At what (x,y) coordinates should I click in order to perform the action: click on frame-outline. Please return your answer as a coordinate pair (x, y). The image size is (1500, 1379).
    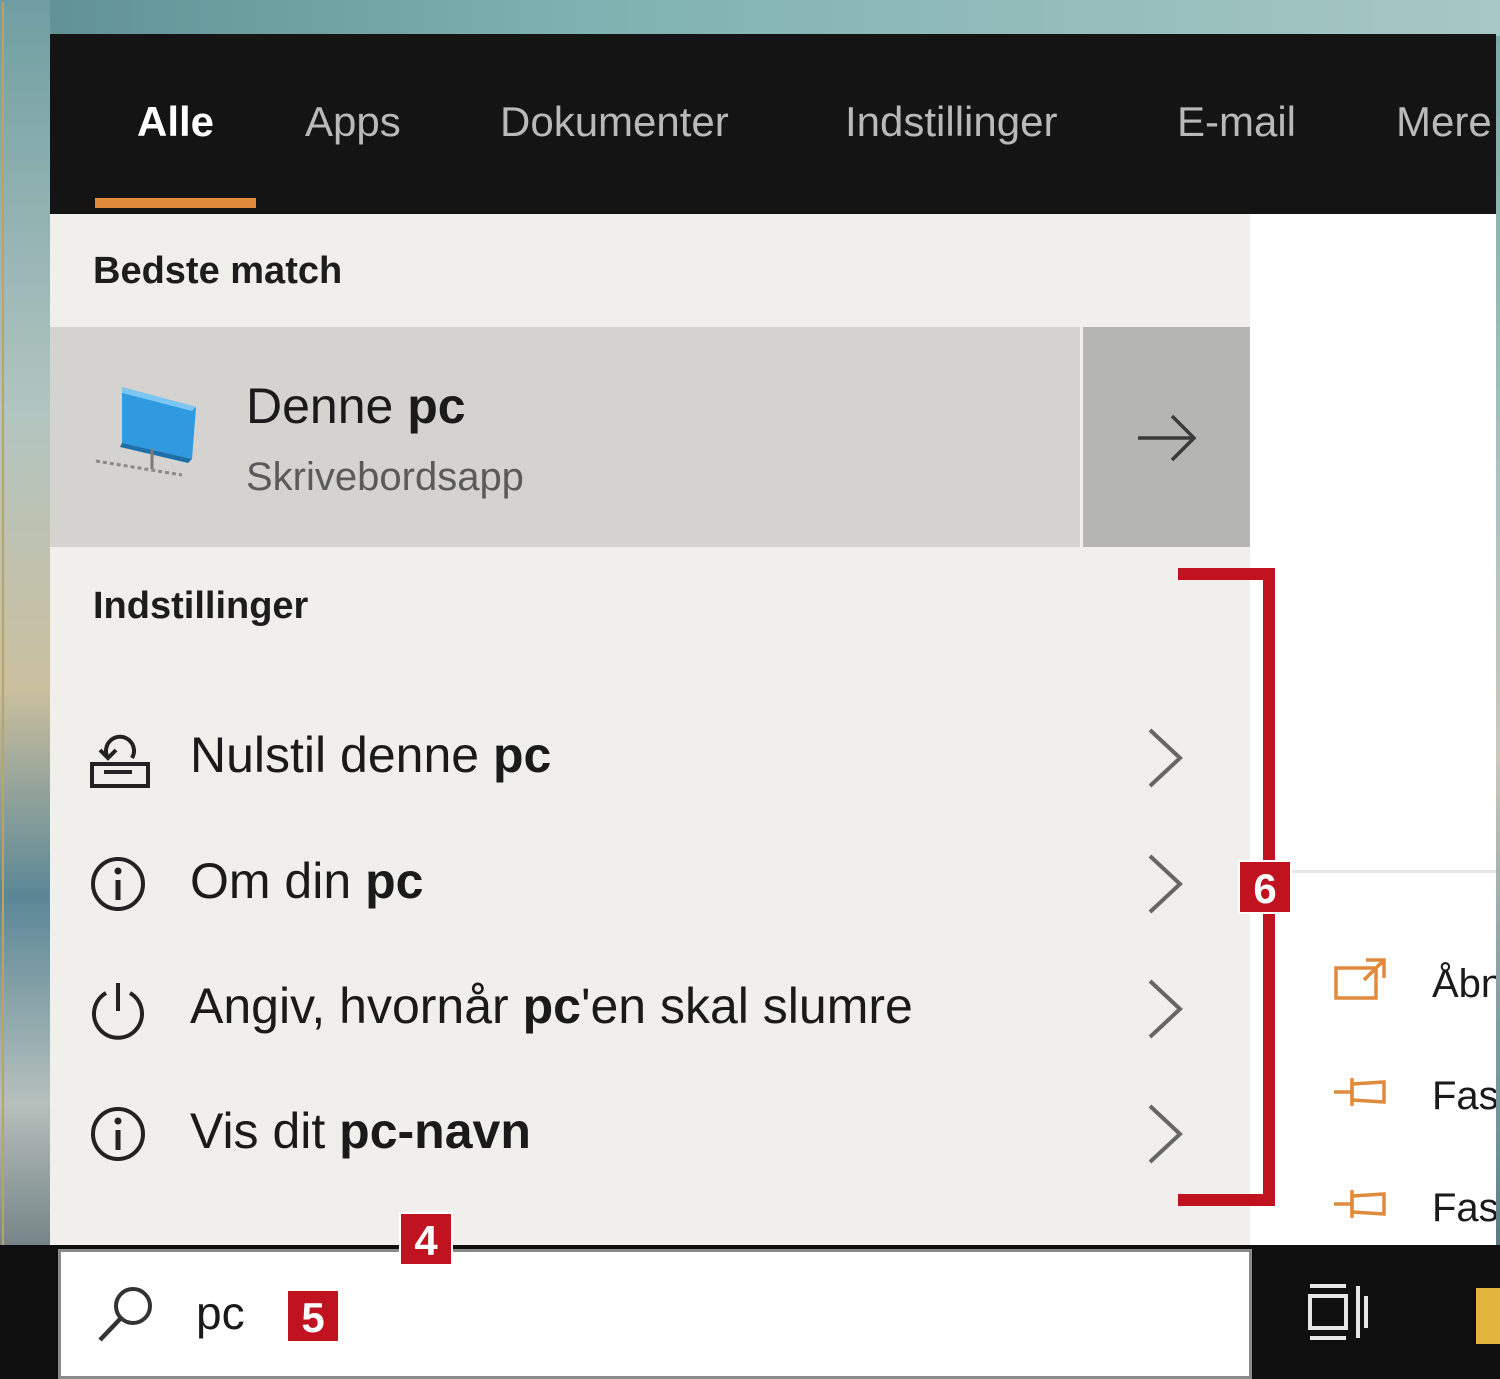
    Looking at the image, I should click on (3, 689).